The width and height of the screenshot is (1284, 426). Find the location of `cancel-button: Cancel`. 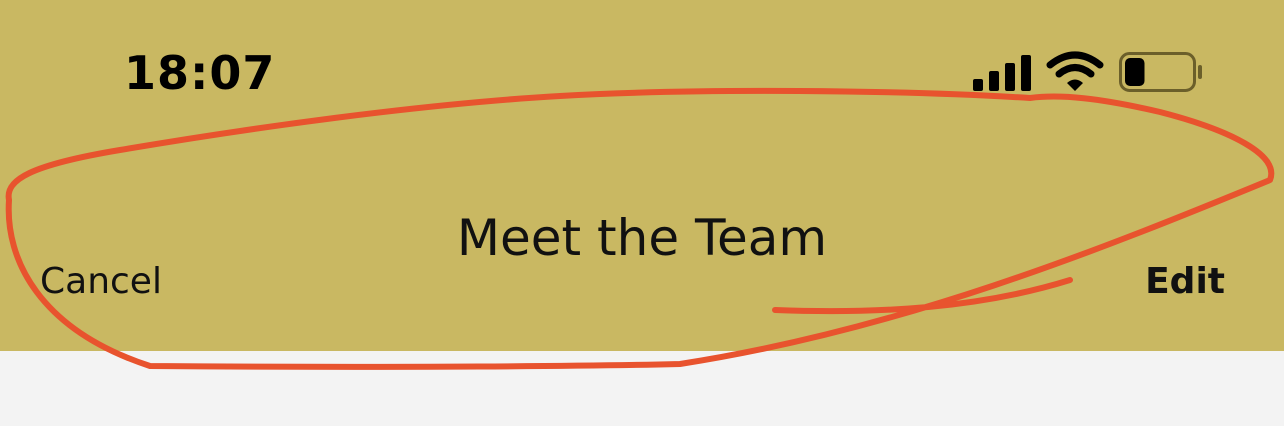

cancel-button: Cancel is located at coordinates (101, 282).